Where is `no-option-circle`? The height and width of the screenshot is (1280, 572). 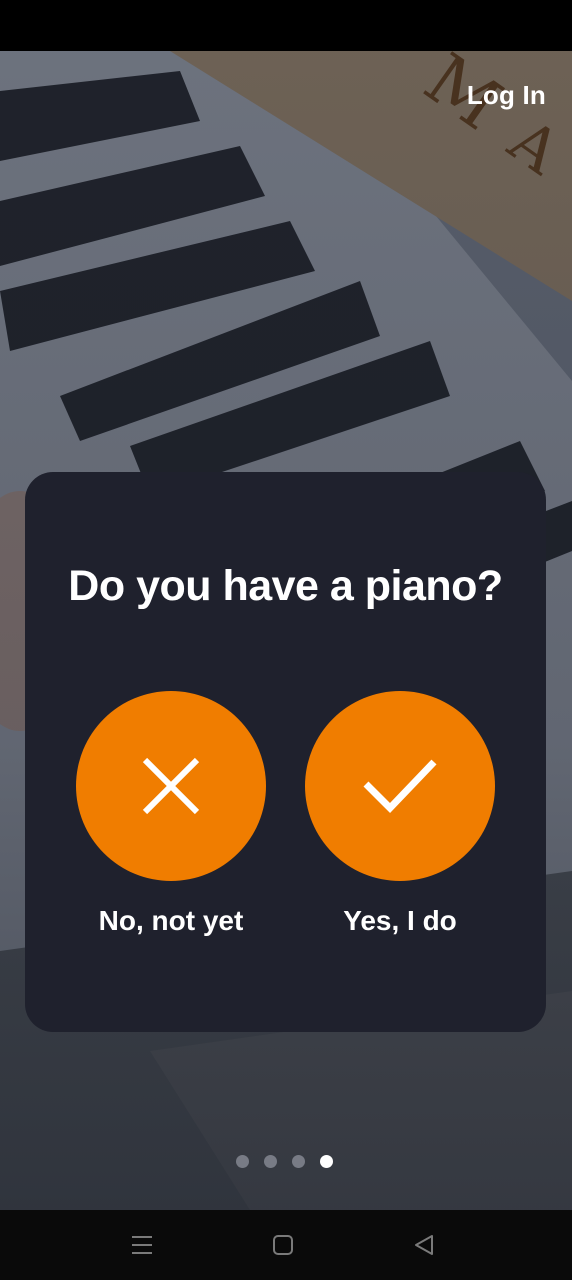 no-option-circle is located at coordinates (171, 786).